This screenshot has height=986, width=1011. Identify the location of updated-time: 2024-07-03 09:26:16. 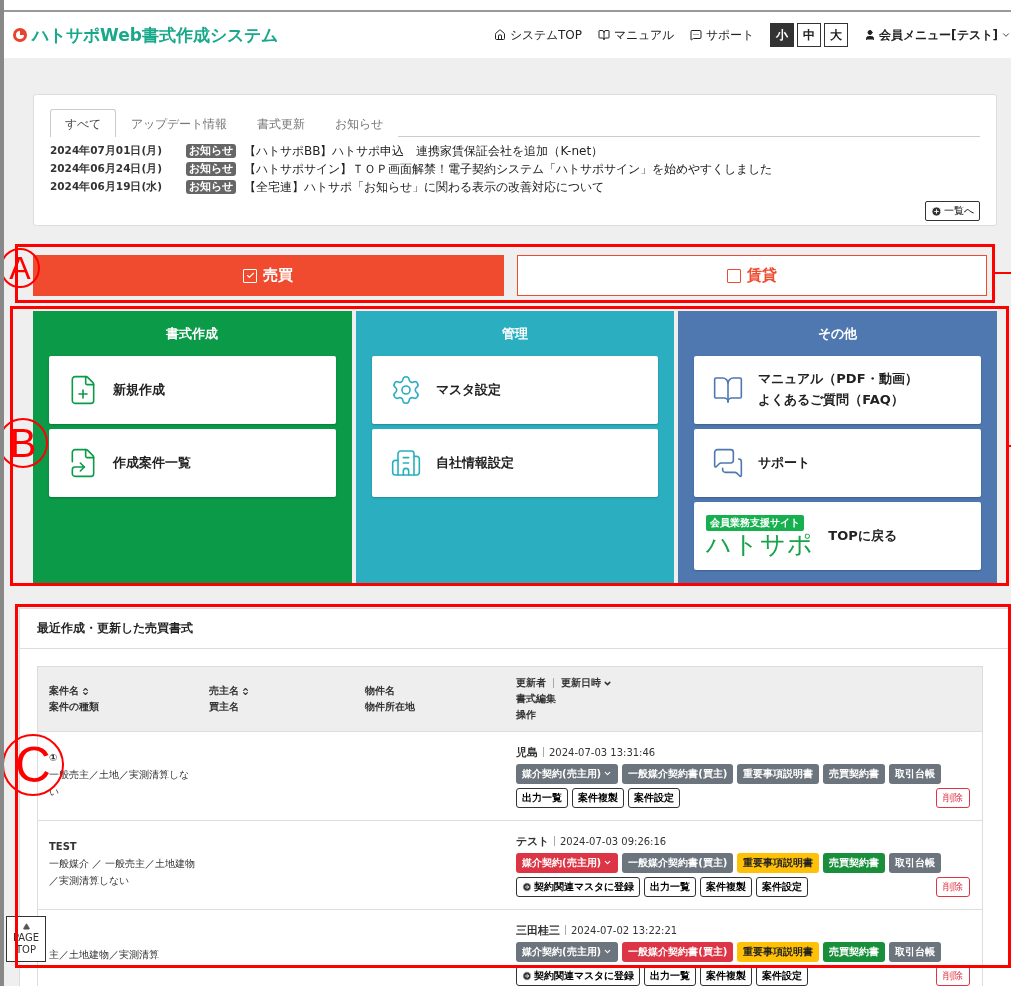
(613, 841).